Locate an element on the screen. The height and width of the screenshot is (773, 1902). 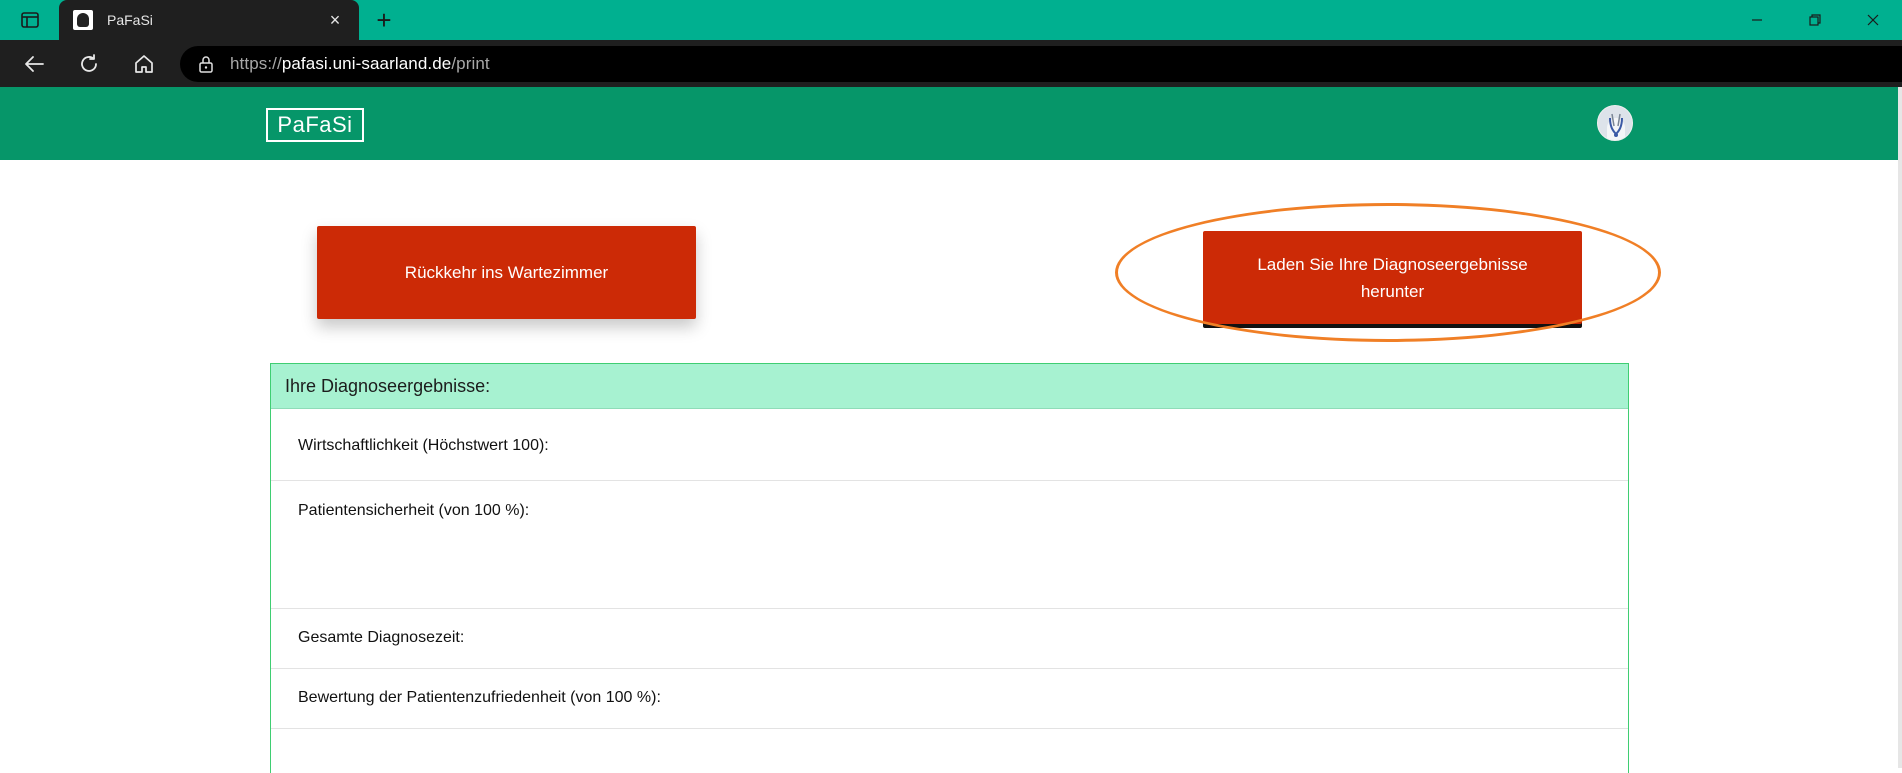
browser-tab: PaFaSi × is located at coordinates (209, 20).